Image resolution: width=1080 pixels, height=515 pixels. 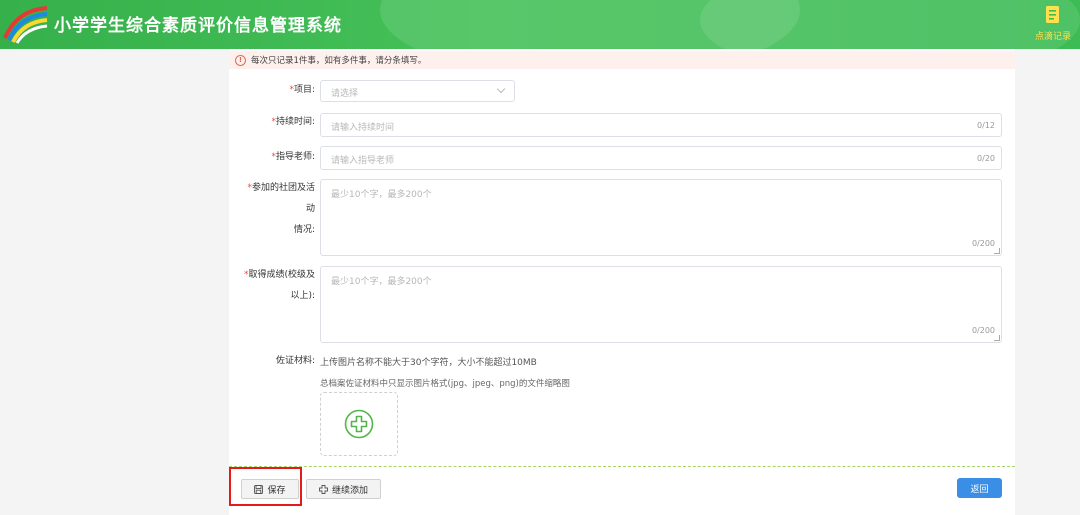 What do you see at coordinates (278, 286) in the screenshot?
I see `achievement-label: *取得成绩(校级及 以上):` at bounding box center [278, 286].